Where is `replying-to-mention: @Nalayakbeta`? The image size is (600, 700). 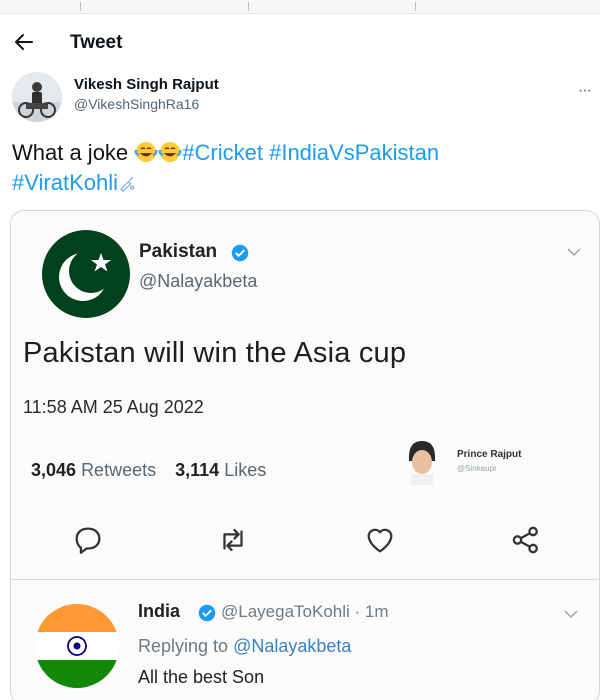
replying-to-mention: @Nalayakbeta is located at coordinates (292, 646).